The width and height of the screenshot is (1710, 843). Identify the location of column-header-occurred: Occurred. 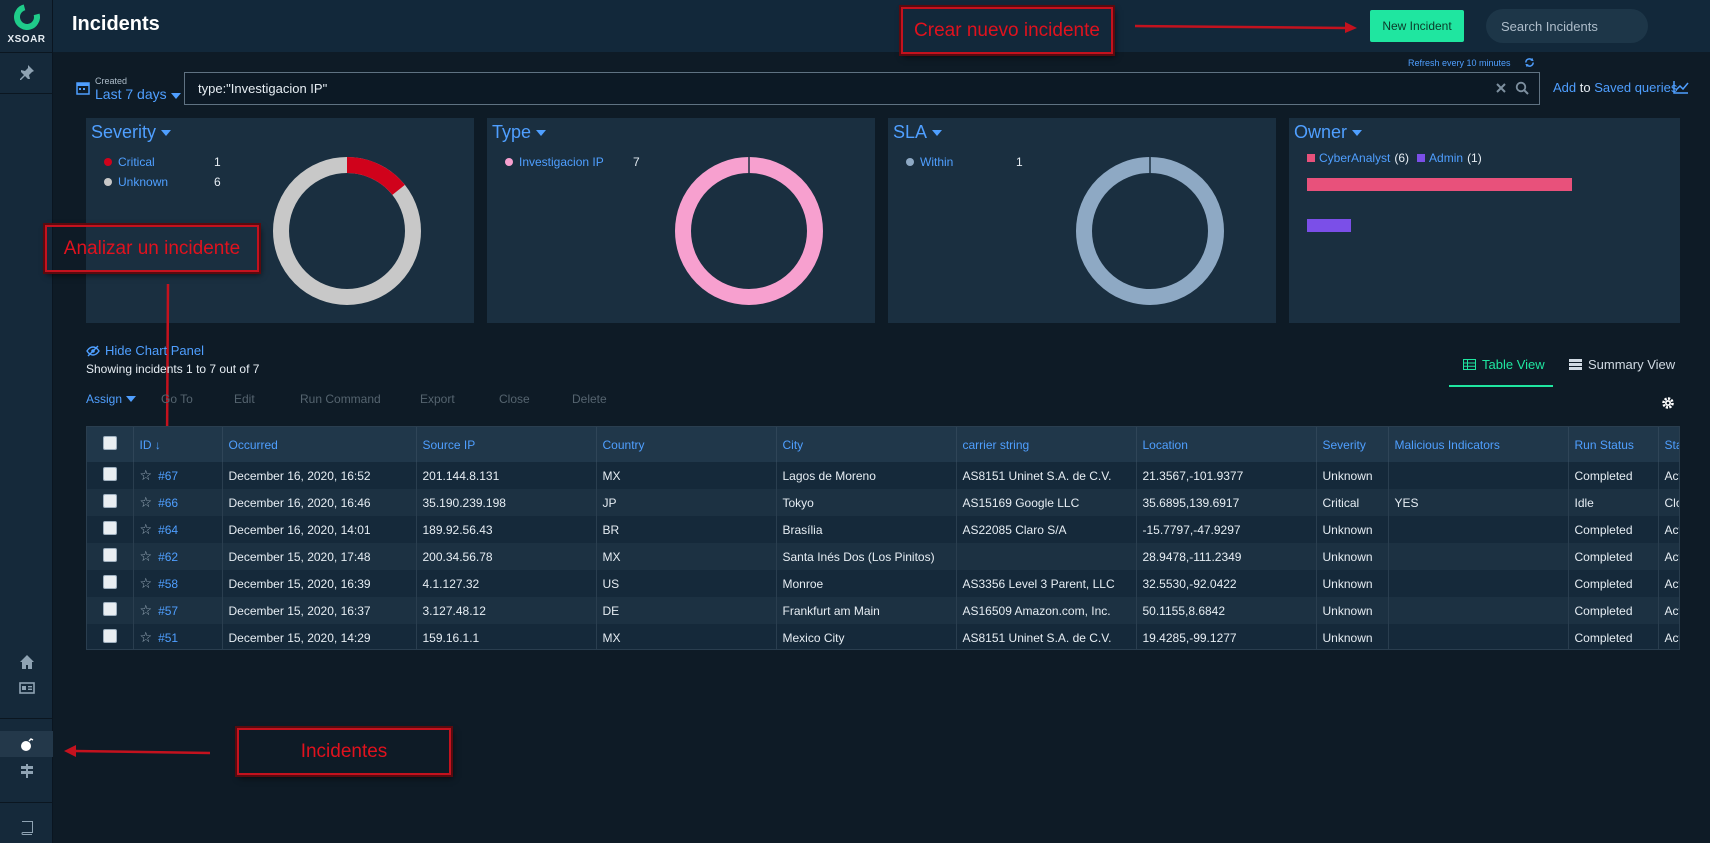
(319, 444).